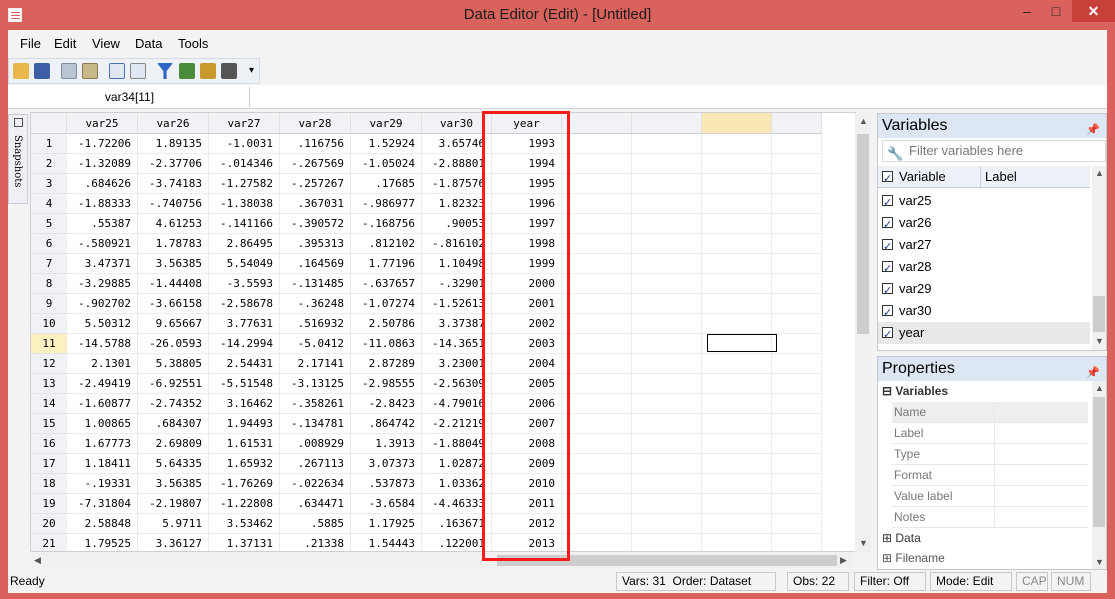  I want to click on filter-icon, so click(165, 71).